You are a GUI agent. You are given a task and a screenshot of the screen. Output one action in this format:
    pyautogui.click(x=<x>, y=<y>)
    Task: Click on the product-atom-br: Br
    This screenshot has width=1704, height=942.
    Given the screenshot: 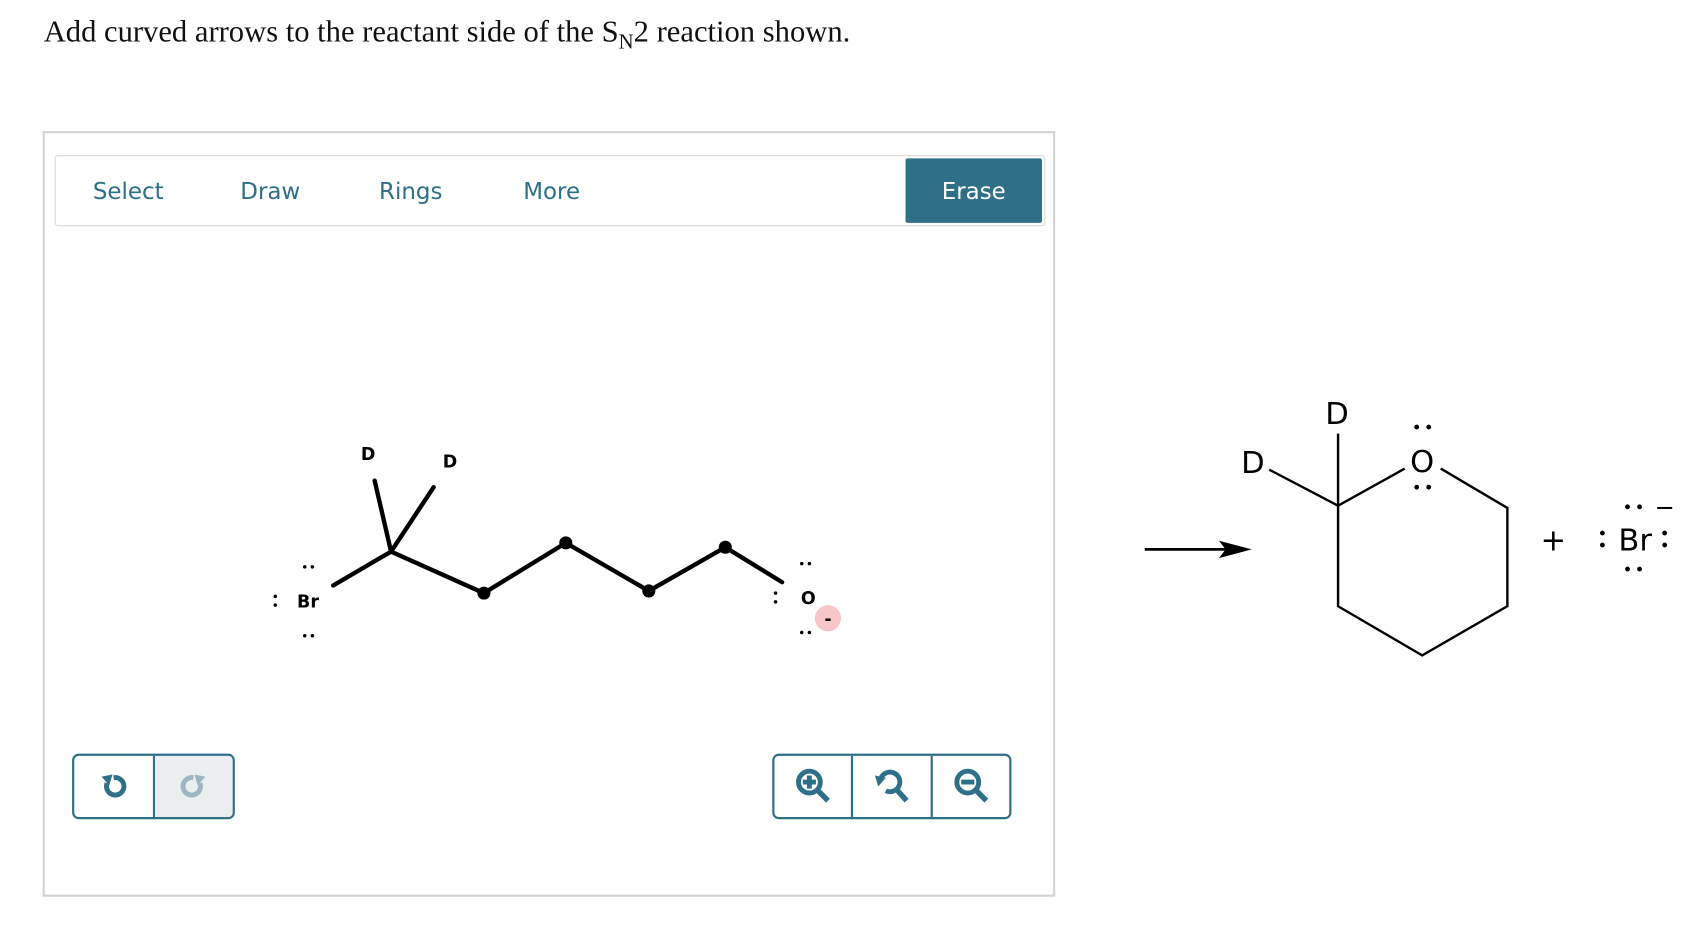 What is the action you would take?
    pyautogui.click(x=1635, y=541)
    